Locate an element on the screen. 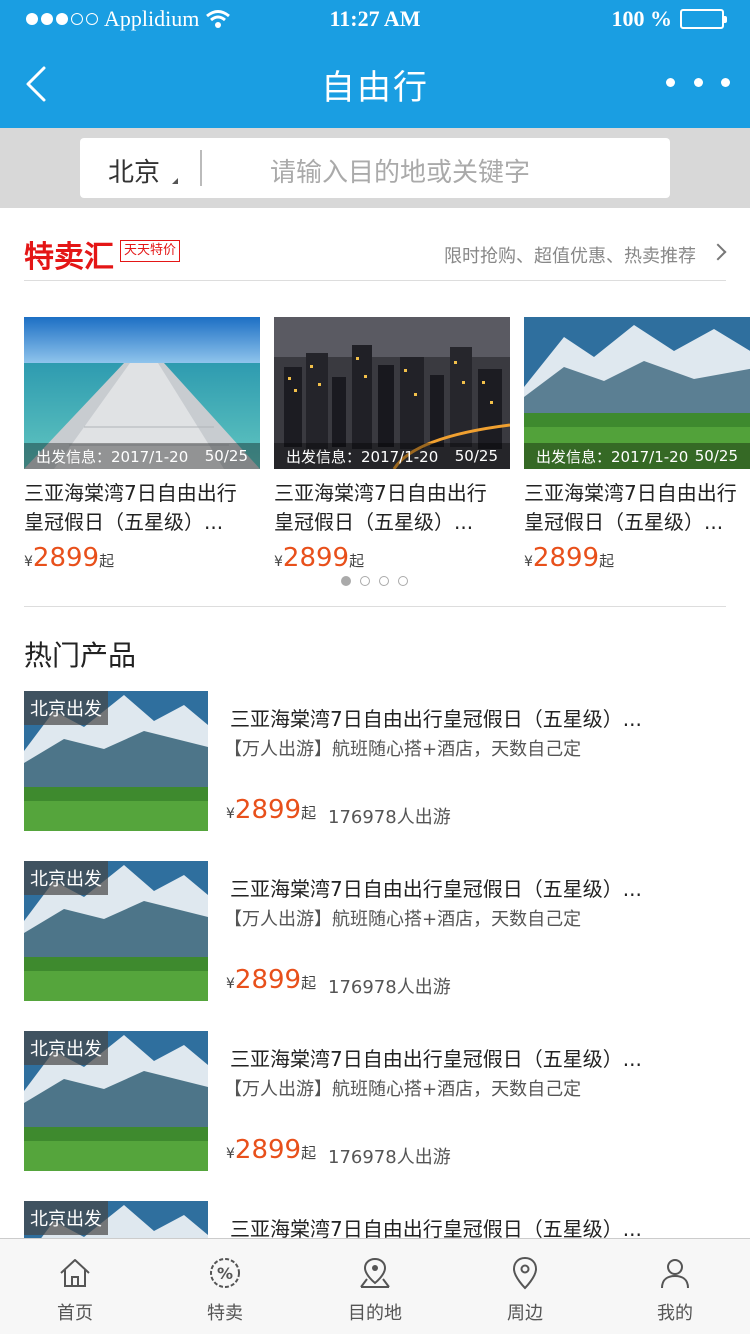 The height and width of the screenshot is (1334, 750). tab-discount: % 特卖 is located at coordinates (225, 1286).